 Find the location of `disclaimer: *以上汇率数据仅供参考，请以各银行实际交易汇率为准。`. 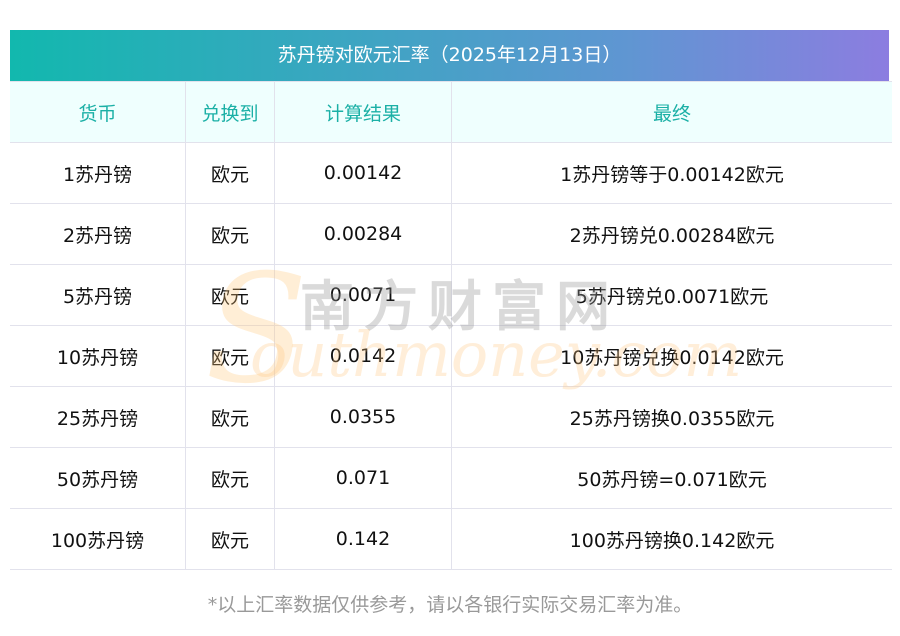

disclaimer: *以上汇率数据仅供参考，请以各银行实际交易汇率为准。 is located at coordinates (450, 605).